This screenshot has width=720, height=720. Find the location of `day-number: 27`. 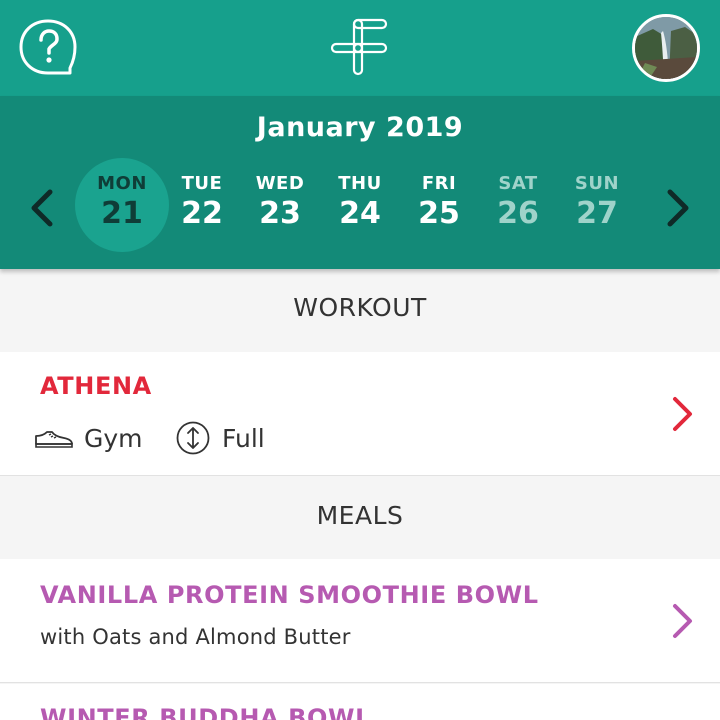

day-number: 27 is located at coordinates (597, 213).